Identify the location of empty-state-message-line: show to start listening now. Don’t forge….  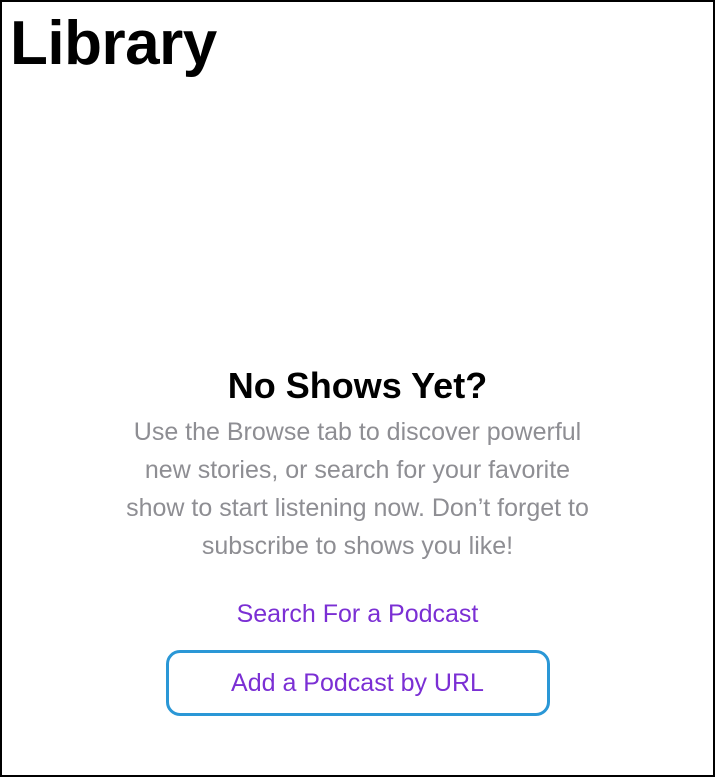
(357, 508).